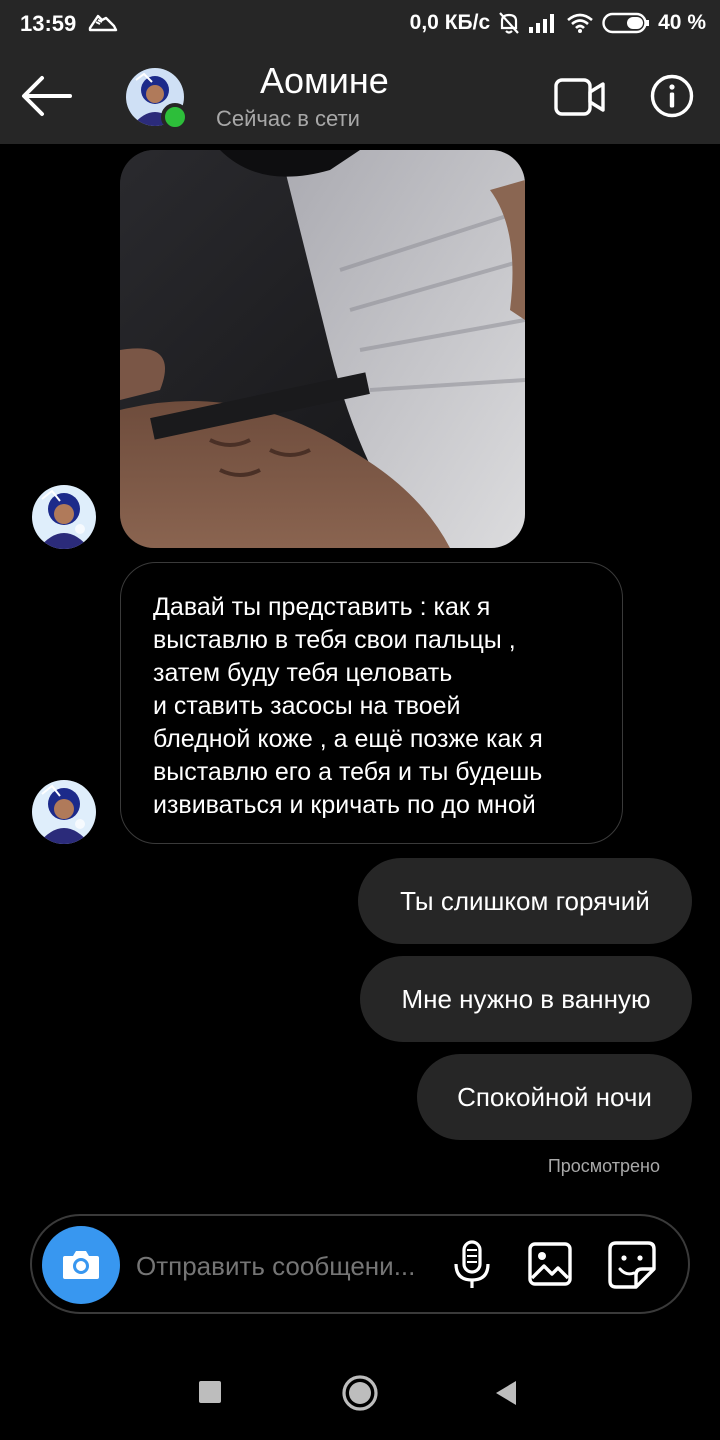 This screenshot has height=1440, width=720. I want to click on video-call-icon, so click(579, 97).